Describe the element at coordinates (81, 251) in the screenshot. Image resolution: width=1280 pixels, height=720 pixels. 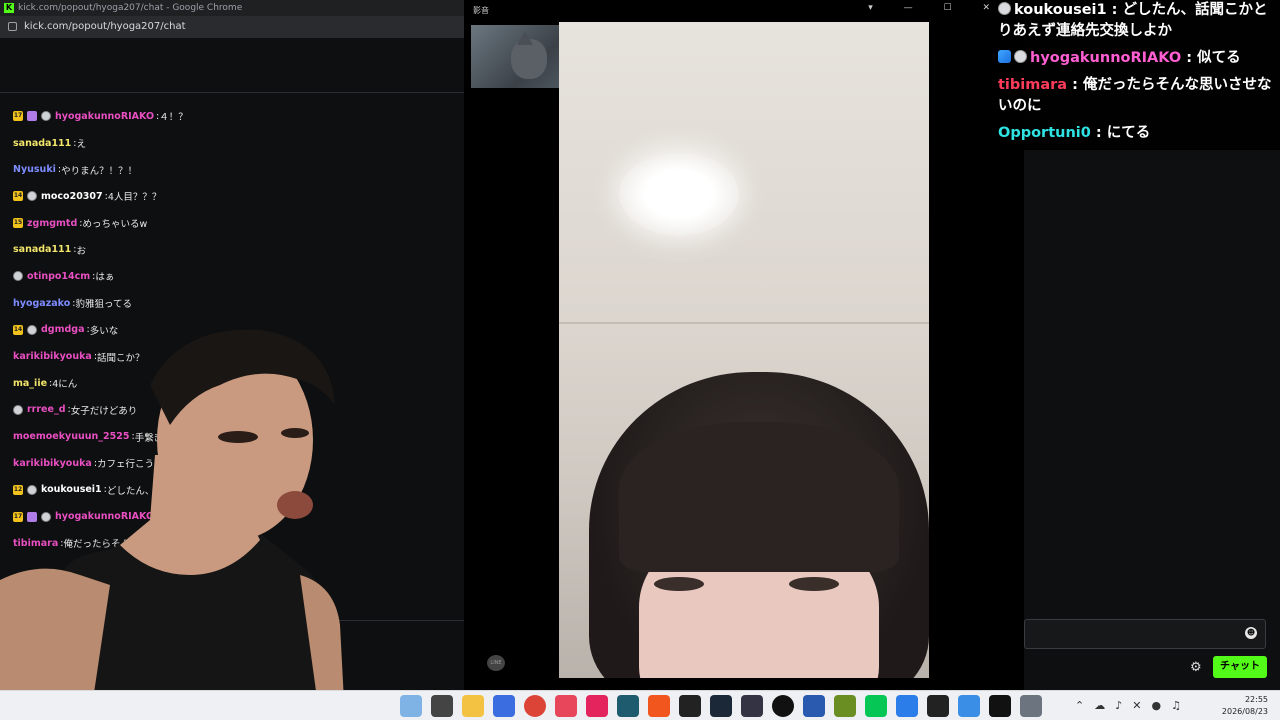
I see `chat-text: お` at that location.